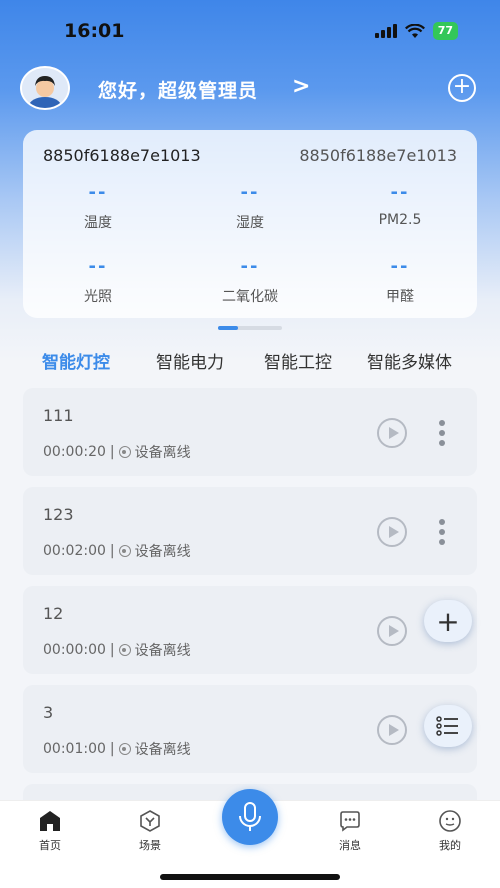 The height and width of the screenshot is (888, 500). Describe the element at coordinates (58, 514) in the screenshot. I see `scene-name: 123` at that location.